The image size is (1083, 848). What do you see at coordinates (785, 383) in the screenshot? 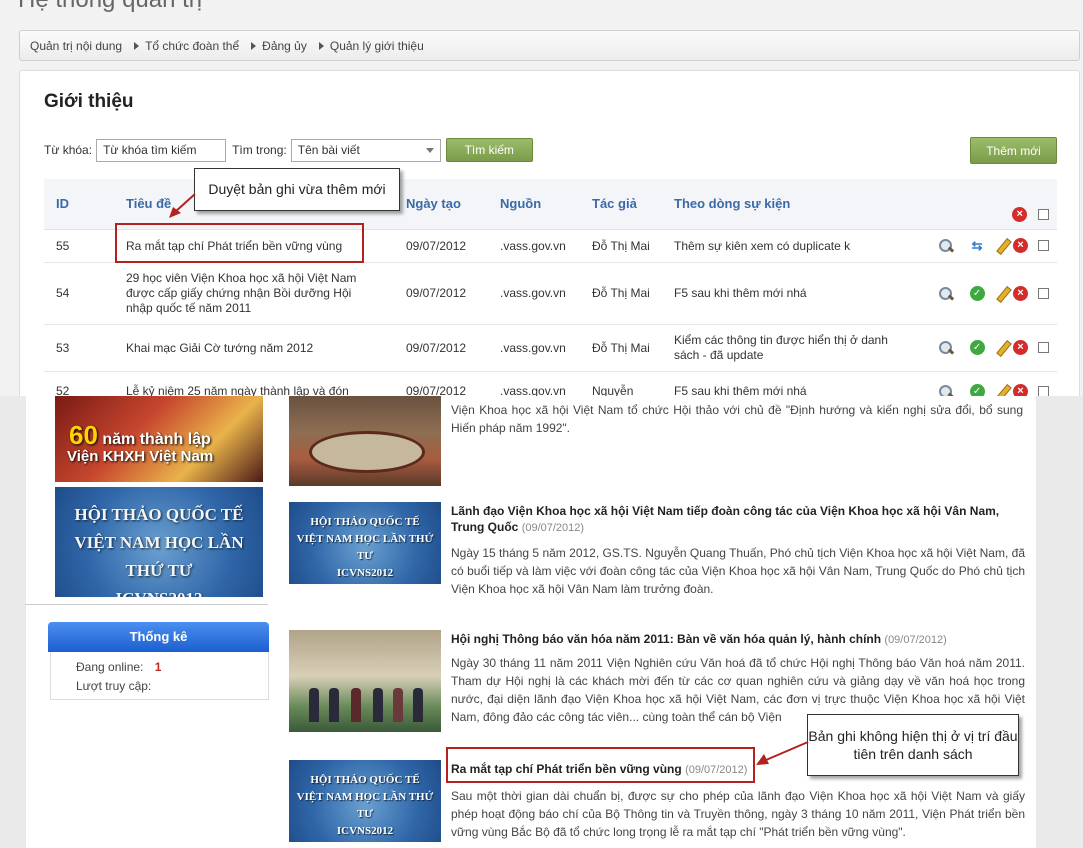
I see `row-event: F5 sau khi thêm mới nhá` at bounding box center [785, 383].